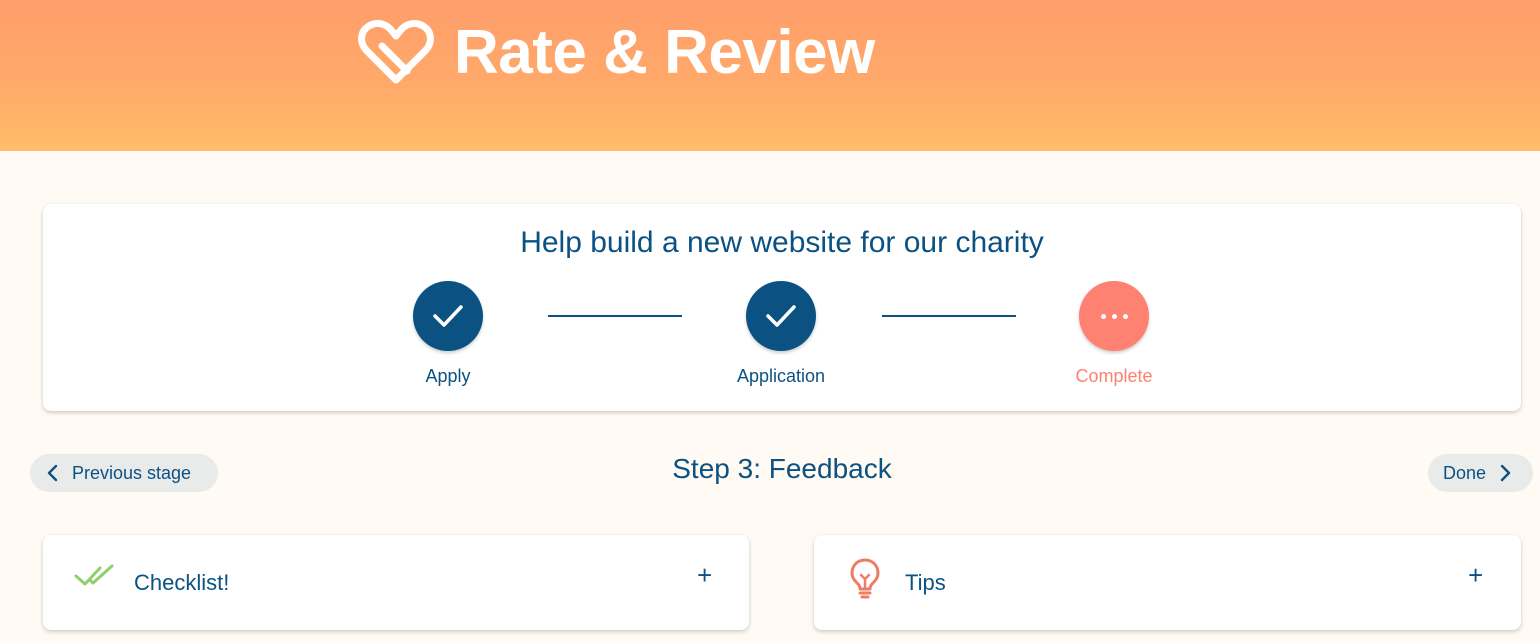  What do you see at coordinates (448, 376) in the screenshot?
I see `step-label: Apply` at bounding box center [448, 376].